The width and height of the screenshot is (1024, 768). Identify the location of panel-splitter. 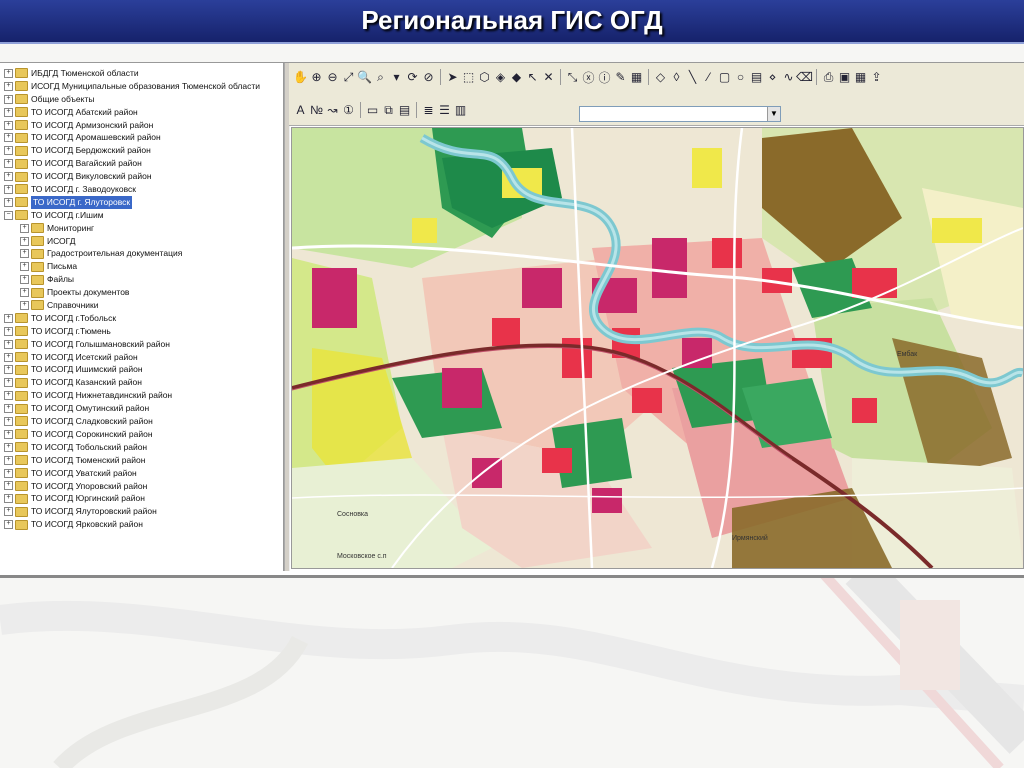
(287, 317).